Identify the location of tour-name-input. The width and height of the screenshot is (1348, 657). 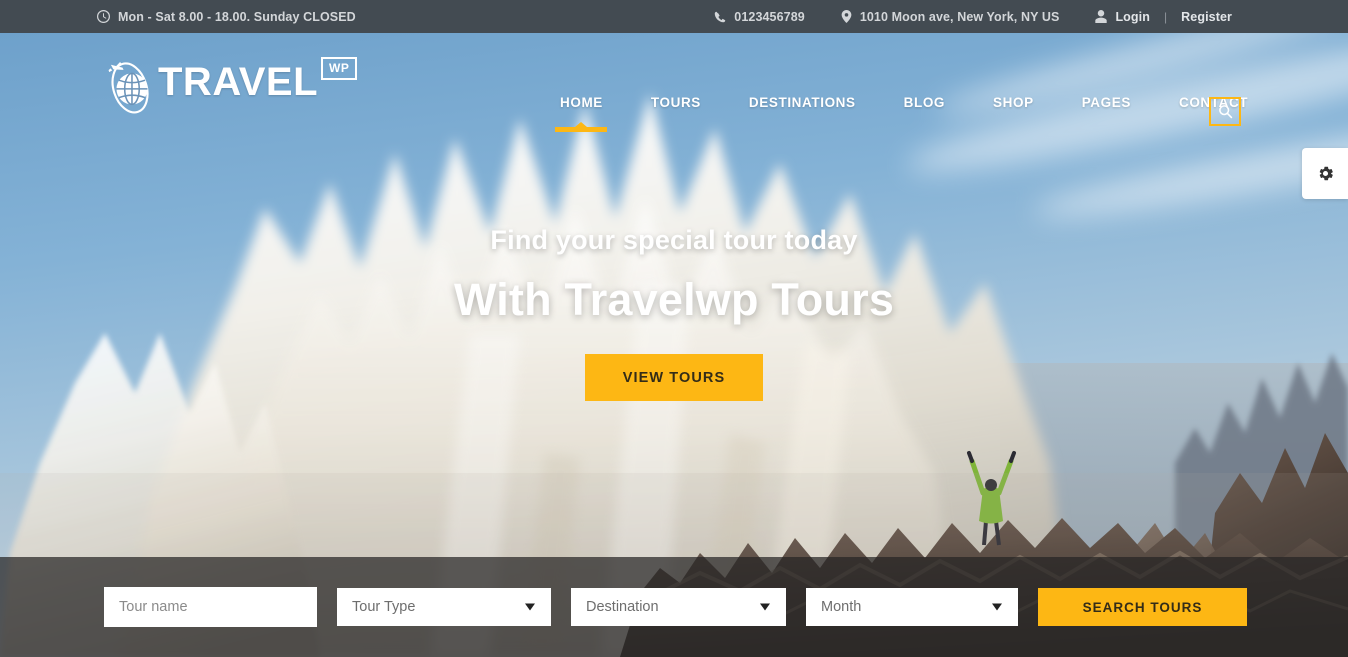
(210, 606).